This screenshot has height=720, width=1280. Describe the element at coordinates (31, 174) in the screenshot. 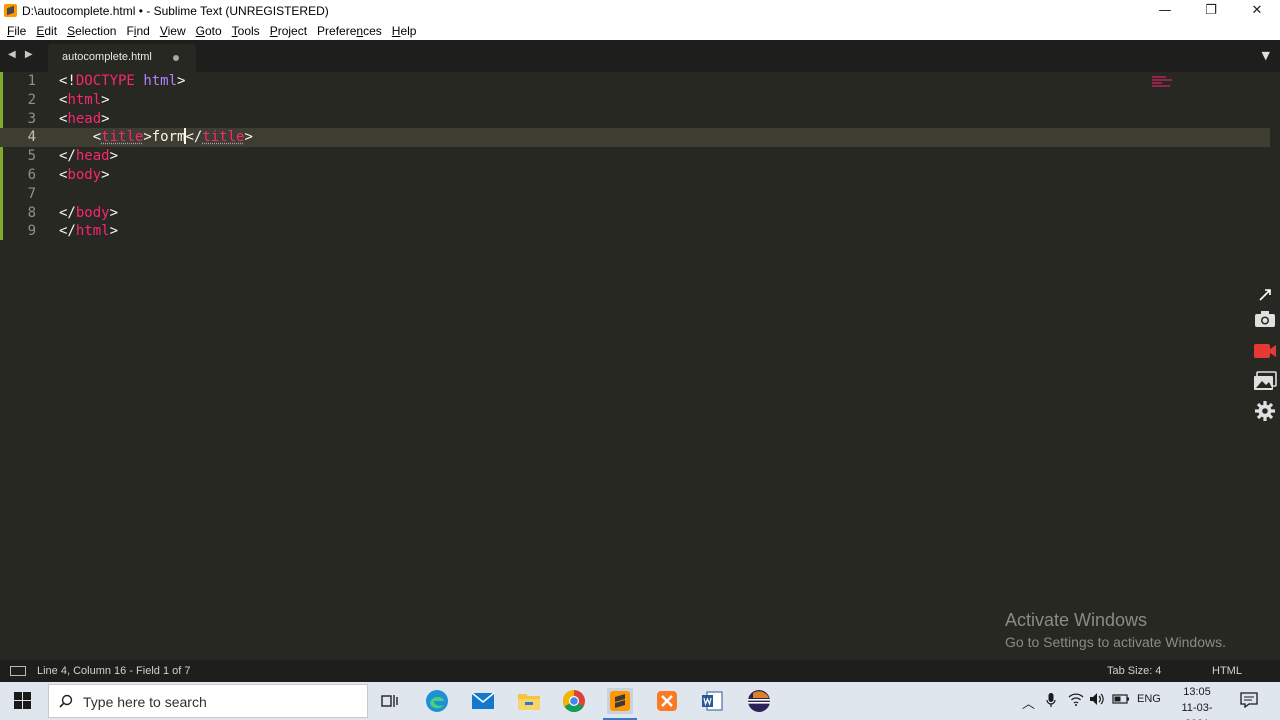

I see `line-number: 6` at that location.